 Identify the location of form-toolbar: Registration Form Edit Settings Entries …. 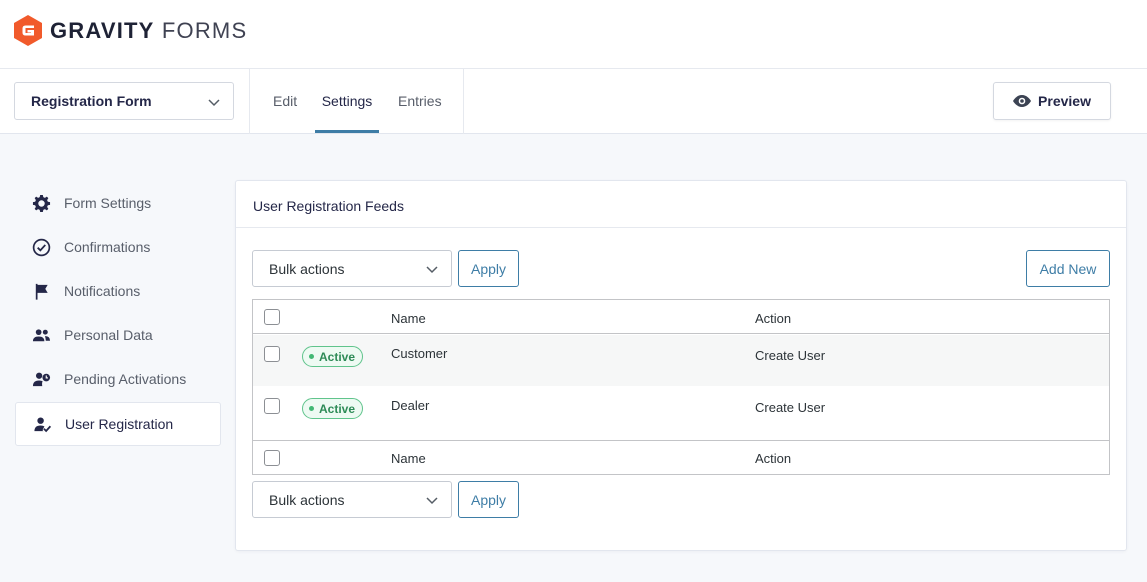
(573, 101).